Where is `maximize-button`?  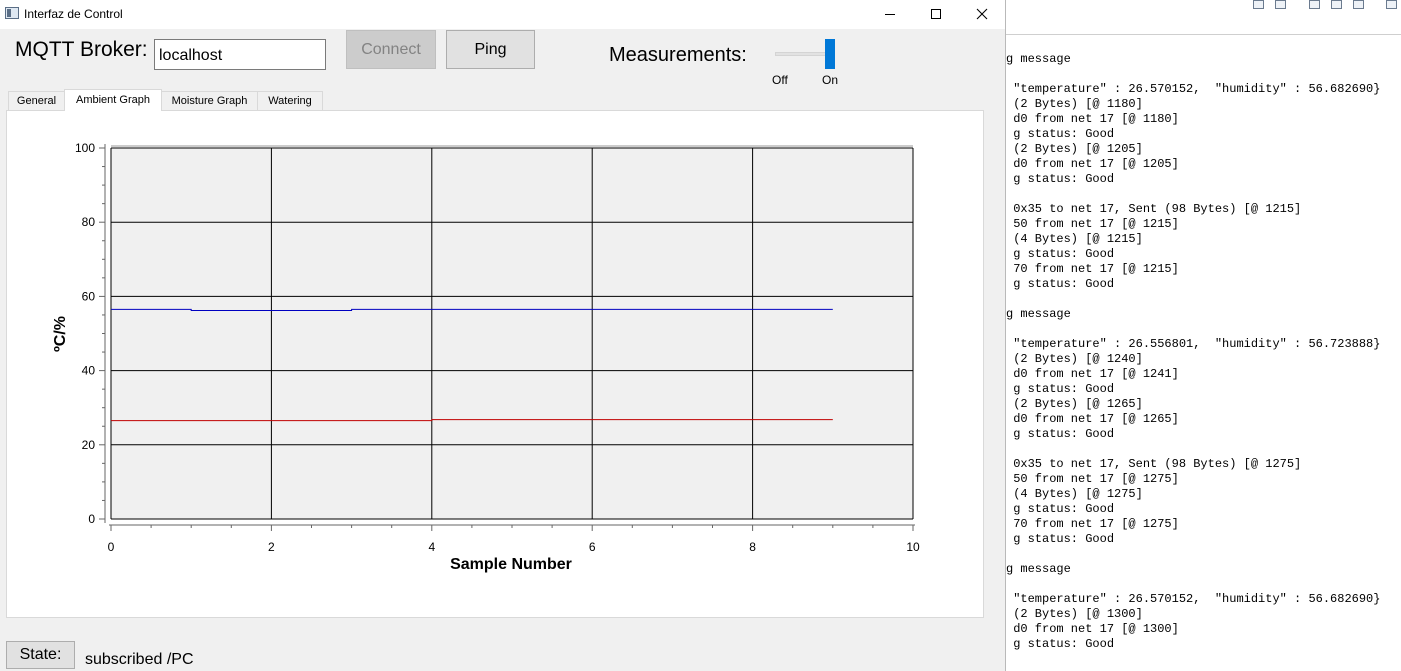
maximize-button is located at coordinates (936, 14).